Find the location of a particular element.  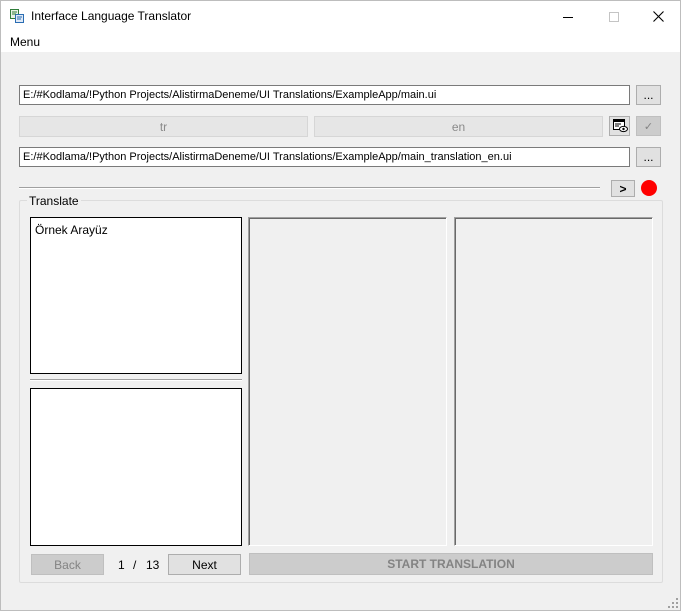

run-button: > is located at coordinates (623, 188).